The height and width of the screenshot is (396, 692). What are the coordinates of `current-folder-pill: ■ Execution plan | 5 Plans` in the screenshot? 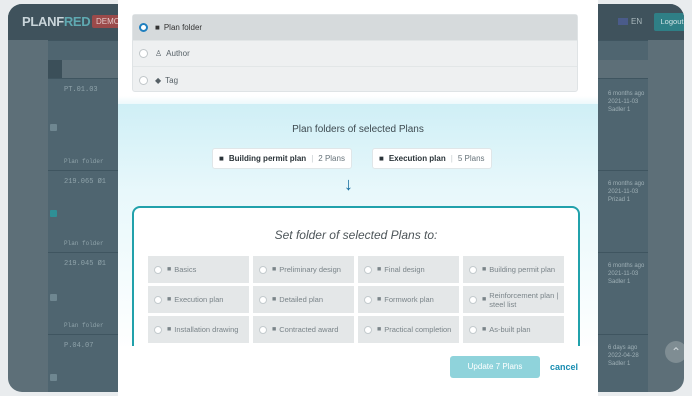 It's located at (432, 158).